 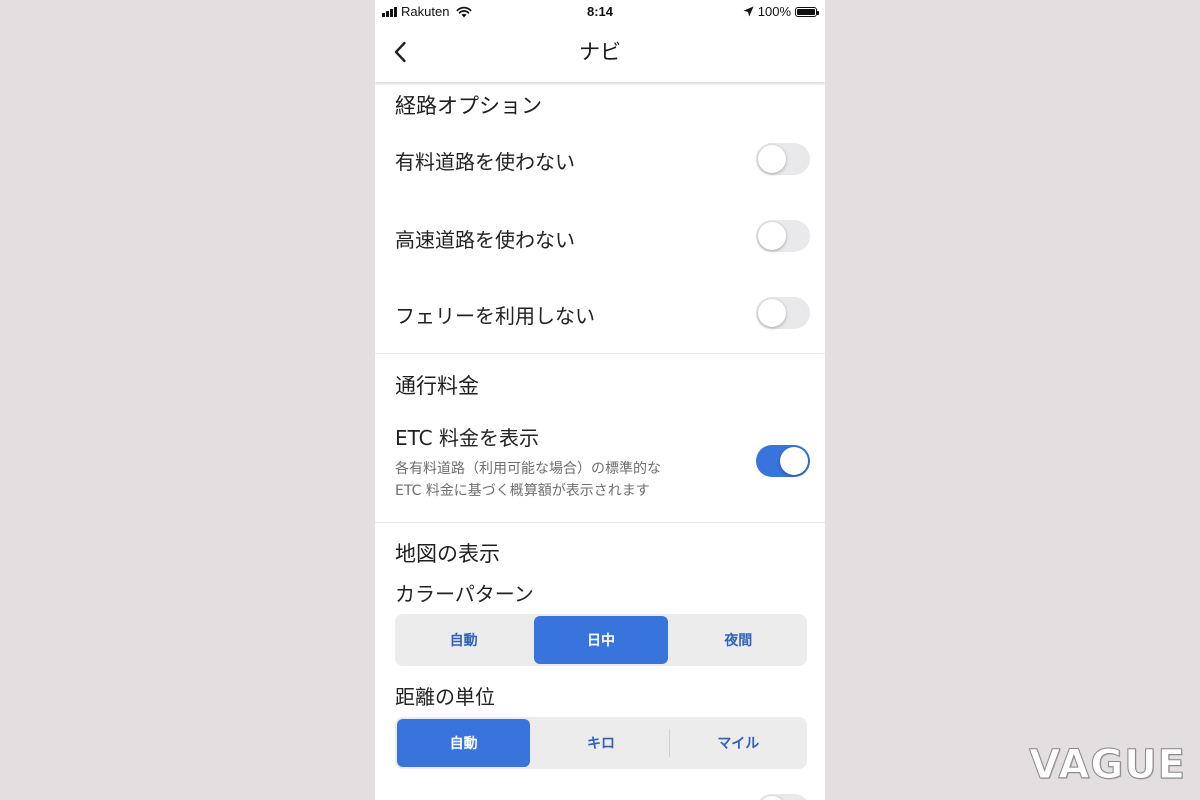 What do you see at coordinates (495, 316) in the screenshot?
I see `row-label-avoid-ferries: フェリーを利用しない` at bounding box center [495, 316].